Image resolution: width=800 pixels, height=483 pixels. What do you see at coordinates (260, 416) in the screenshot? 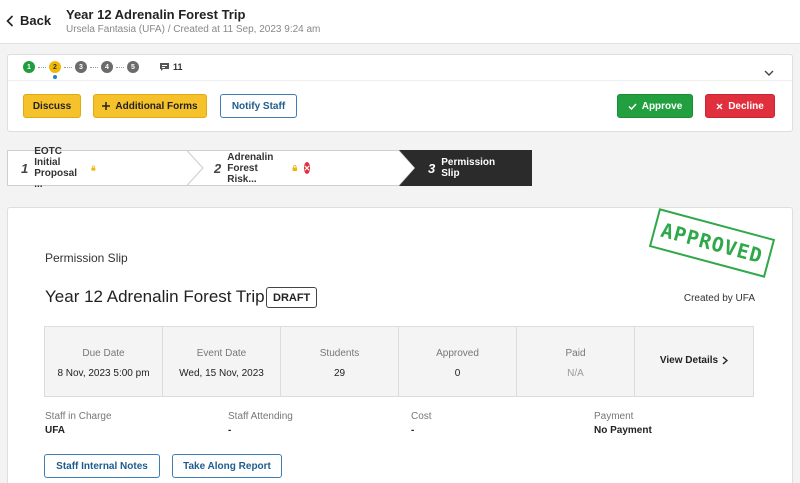
I see `info-label: Staff Attending` at bounding box center [260, 416].